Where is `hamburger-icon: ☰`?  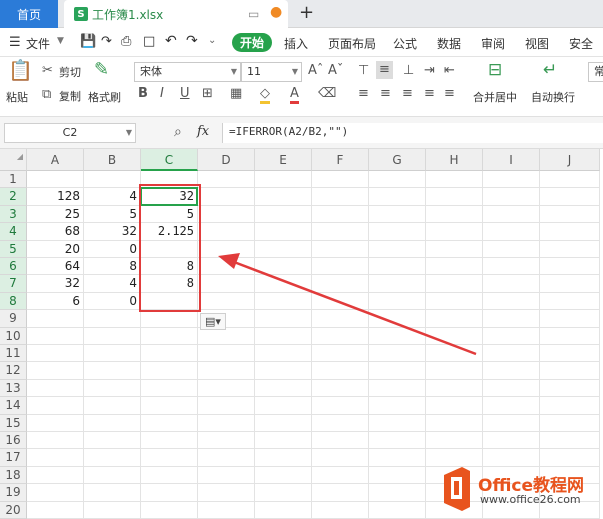
hamburger-icon: ☰ is located at coordinates (15, 42).